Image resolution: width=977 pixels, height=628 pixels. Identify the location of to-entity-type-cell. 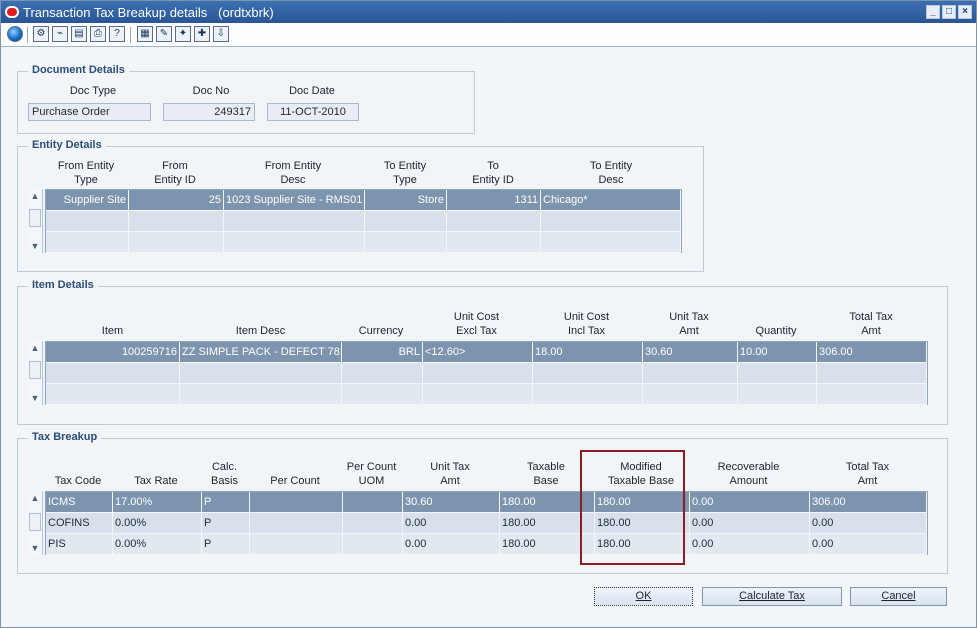
(406, 221).